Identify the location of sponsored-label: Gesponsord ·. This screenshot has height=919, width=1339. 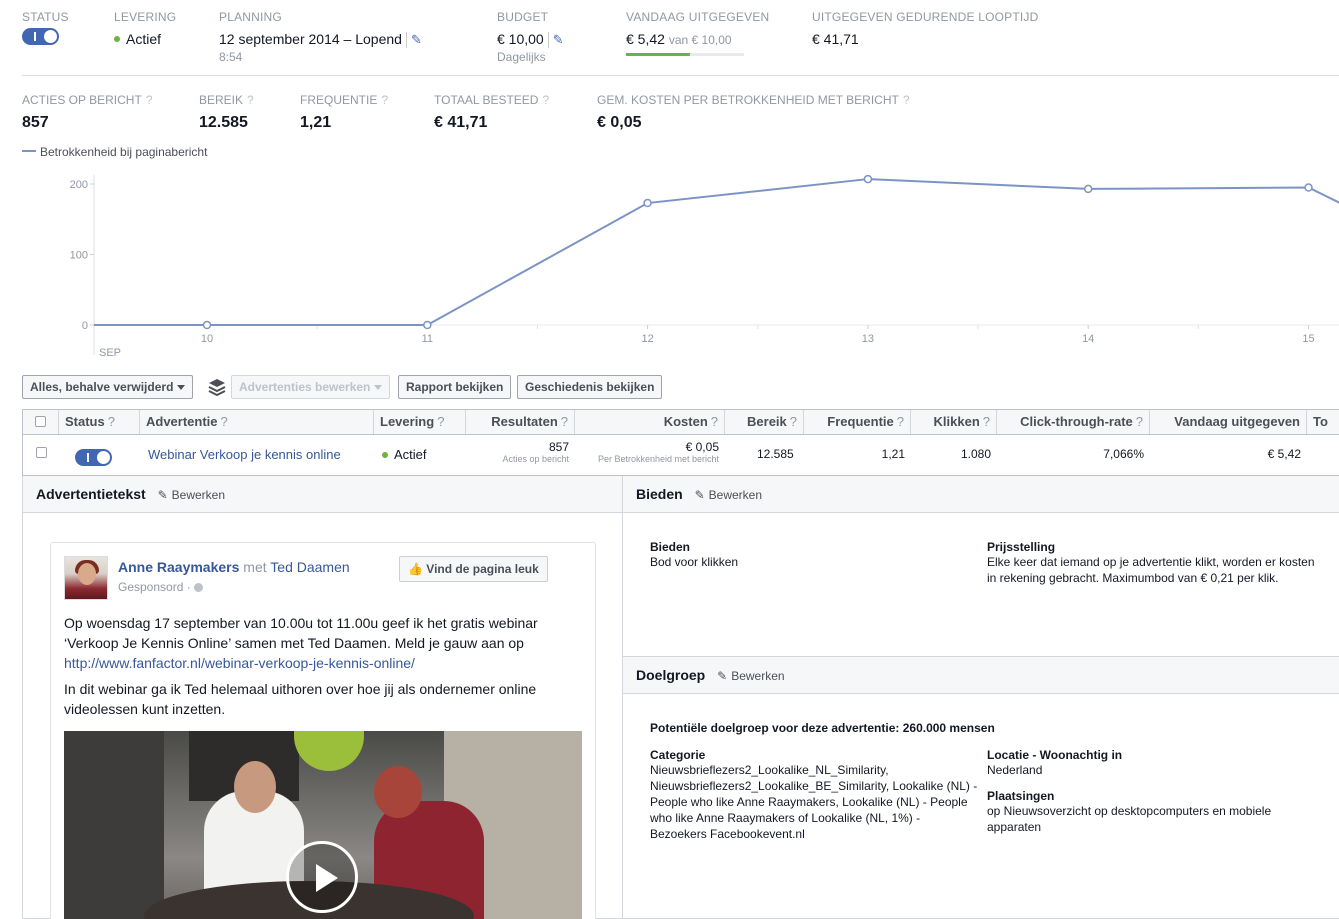
(161, 587).